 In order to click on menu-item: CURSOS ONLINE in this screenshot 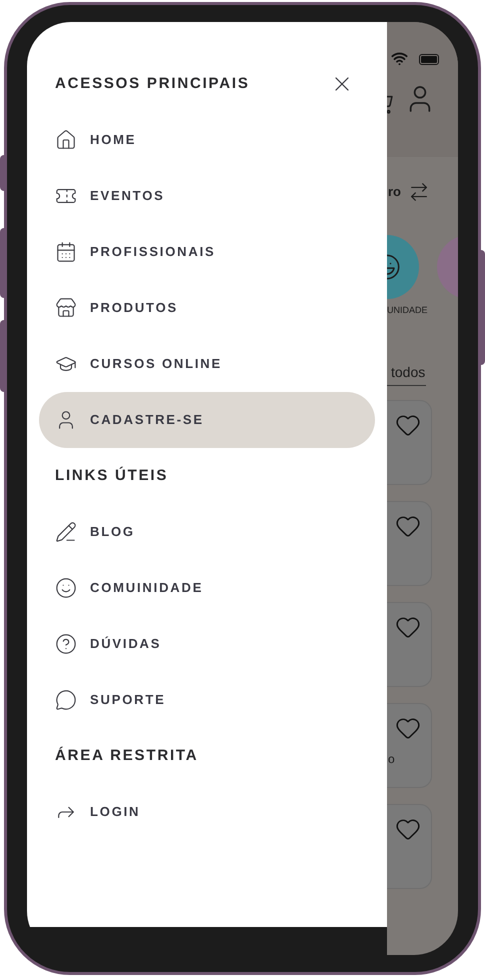, I will do `click(207, 364)`.